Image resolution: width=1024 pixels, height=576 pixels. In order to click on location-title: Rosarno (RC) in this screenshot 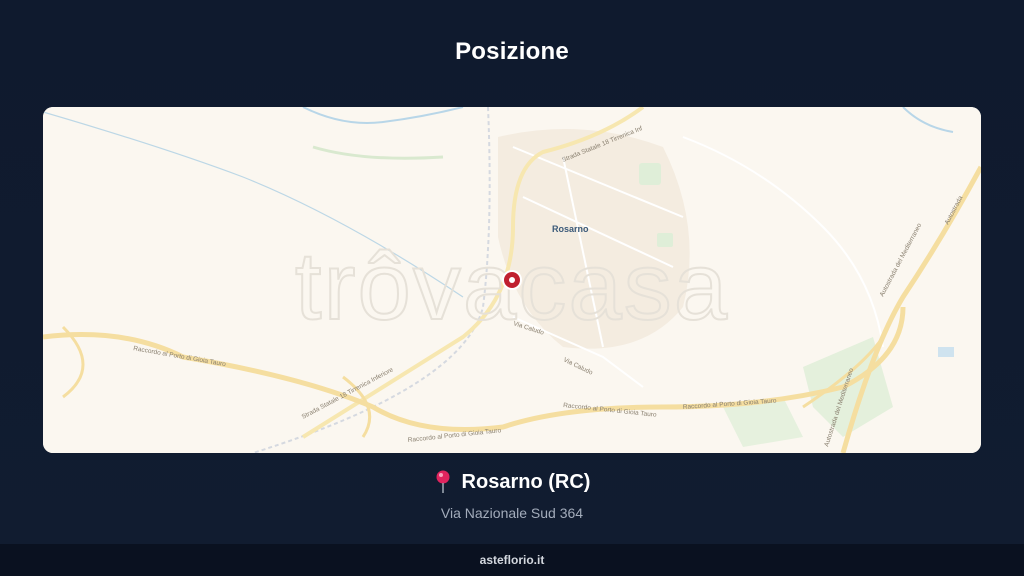, I will do `click(512, 482)`.